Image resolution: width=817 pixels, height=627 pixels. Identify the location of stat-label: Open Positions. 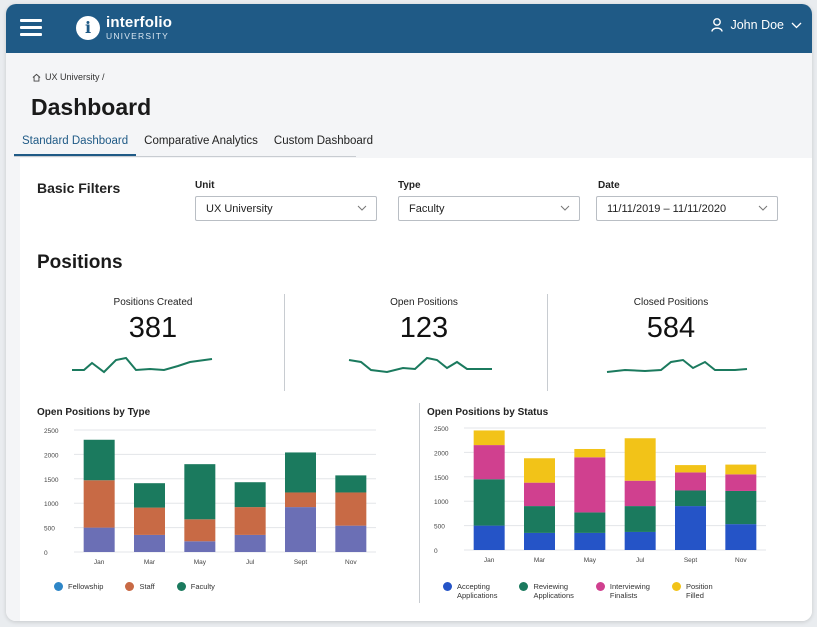
(424, 302).